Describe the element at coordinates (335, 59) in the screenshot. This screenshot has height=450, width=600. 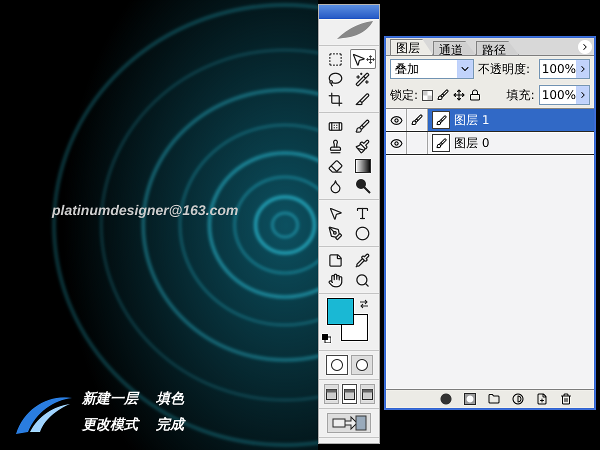
I see `dashed-square-icon` at that location.